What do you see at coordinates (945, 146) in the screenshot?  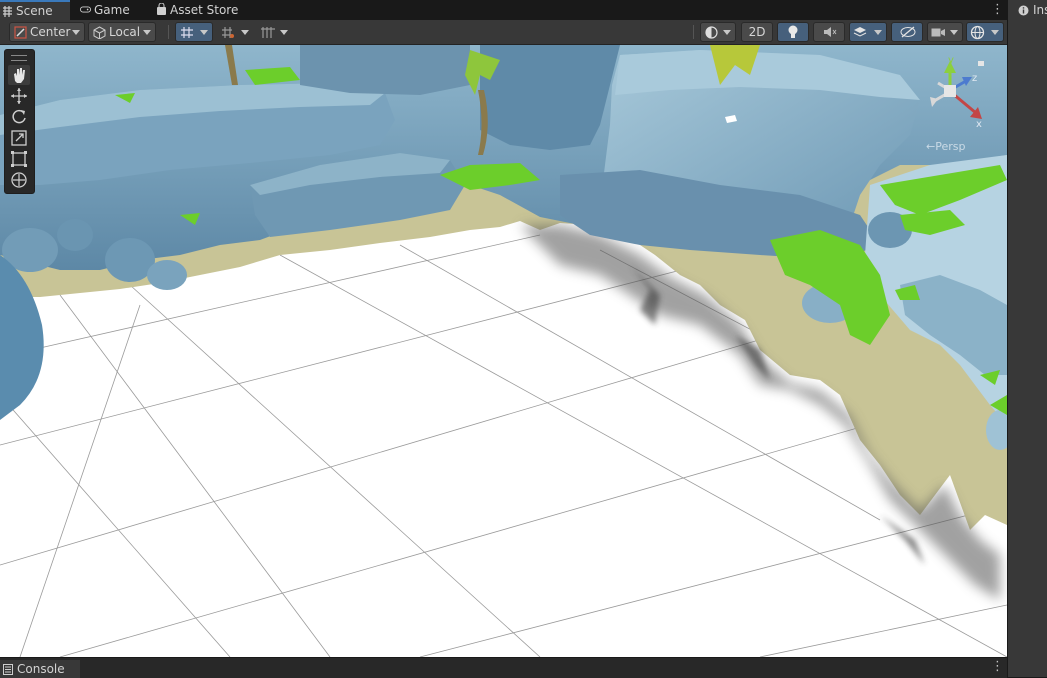 I see `projection-toggle-label: ←Persp` at bounding box center [945, 146].